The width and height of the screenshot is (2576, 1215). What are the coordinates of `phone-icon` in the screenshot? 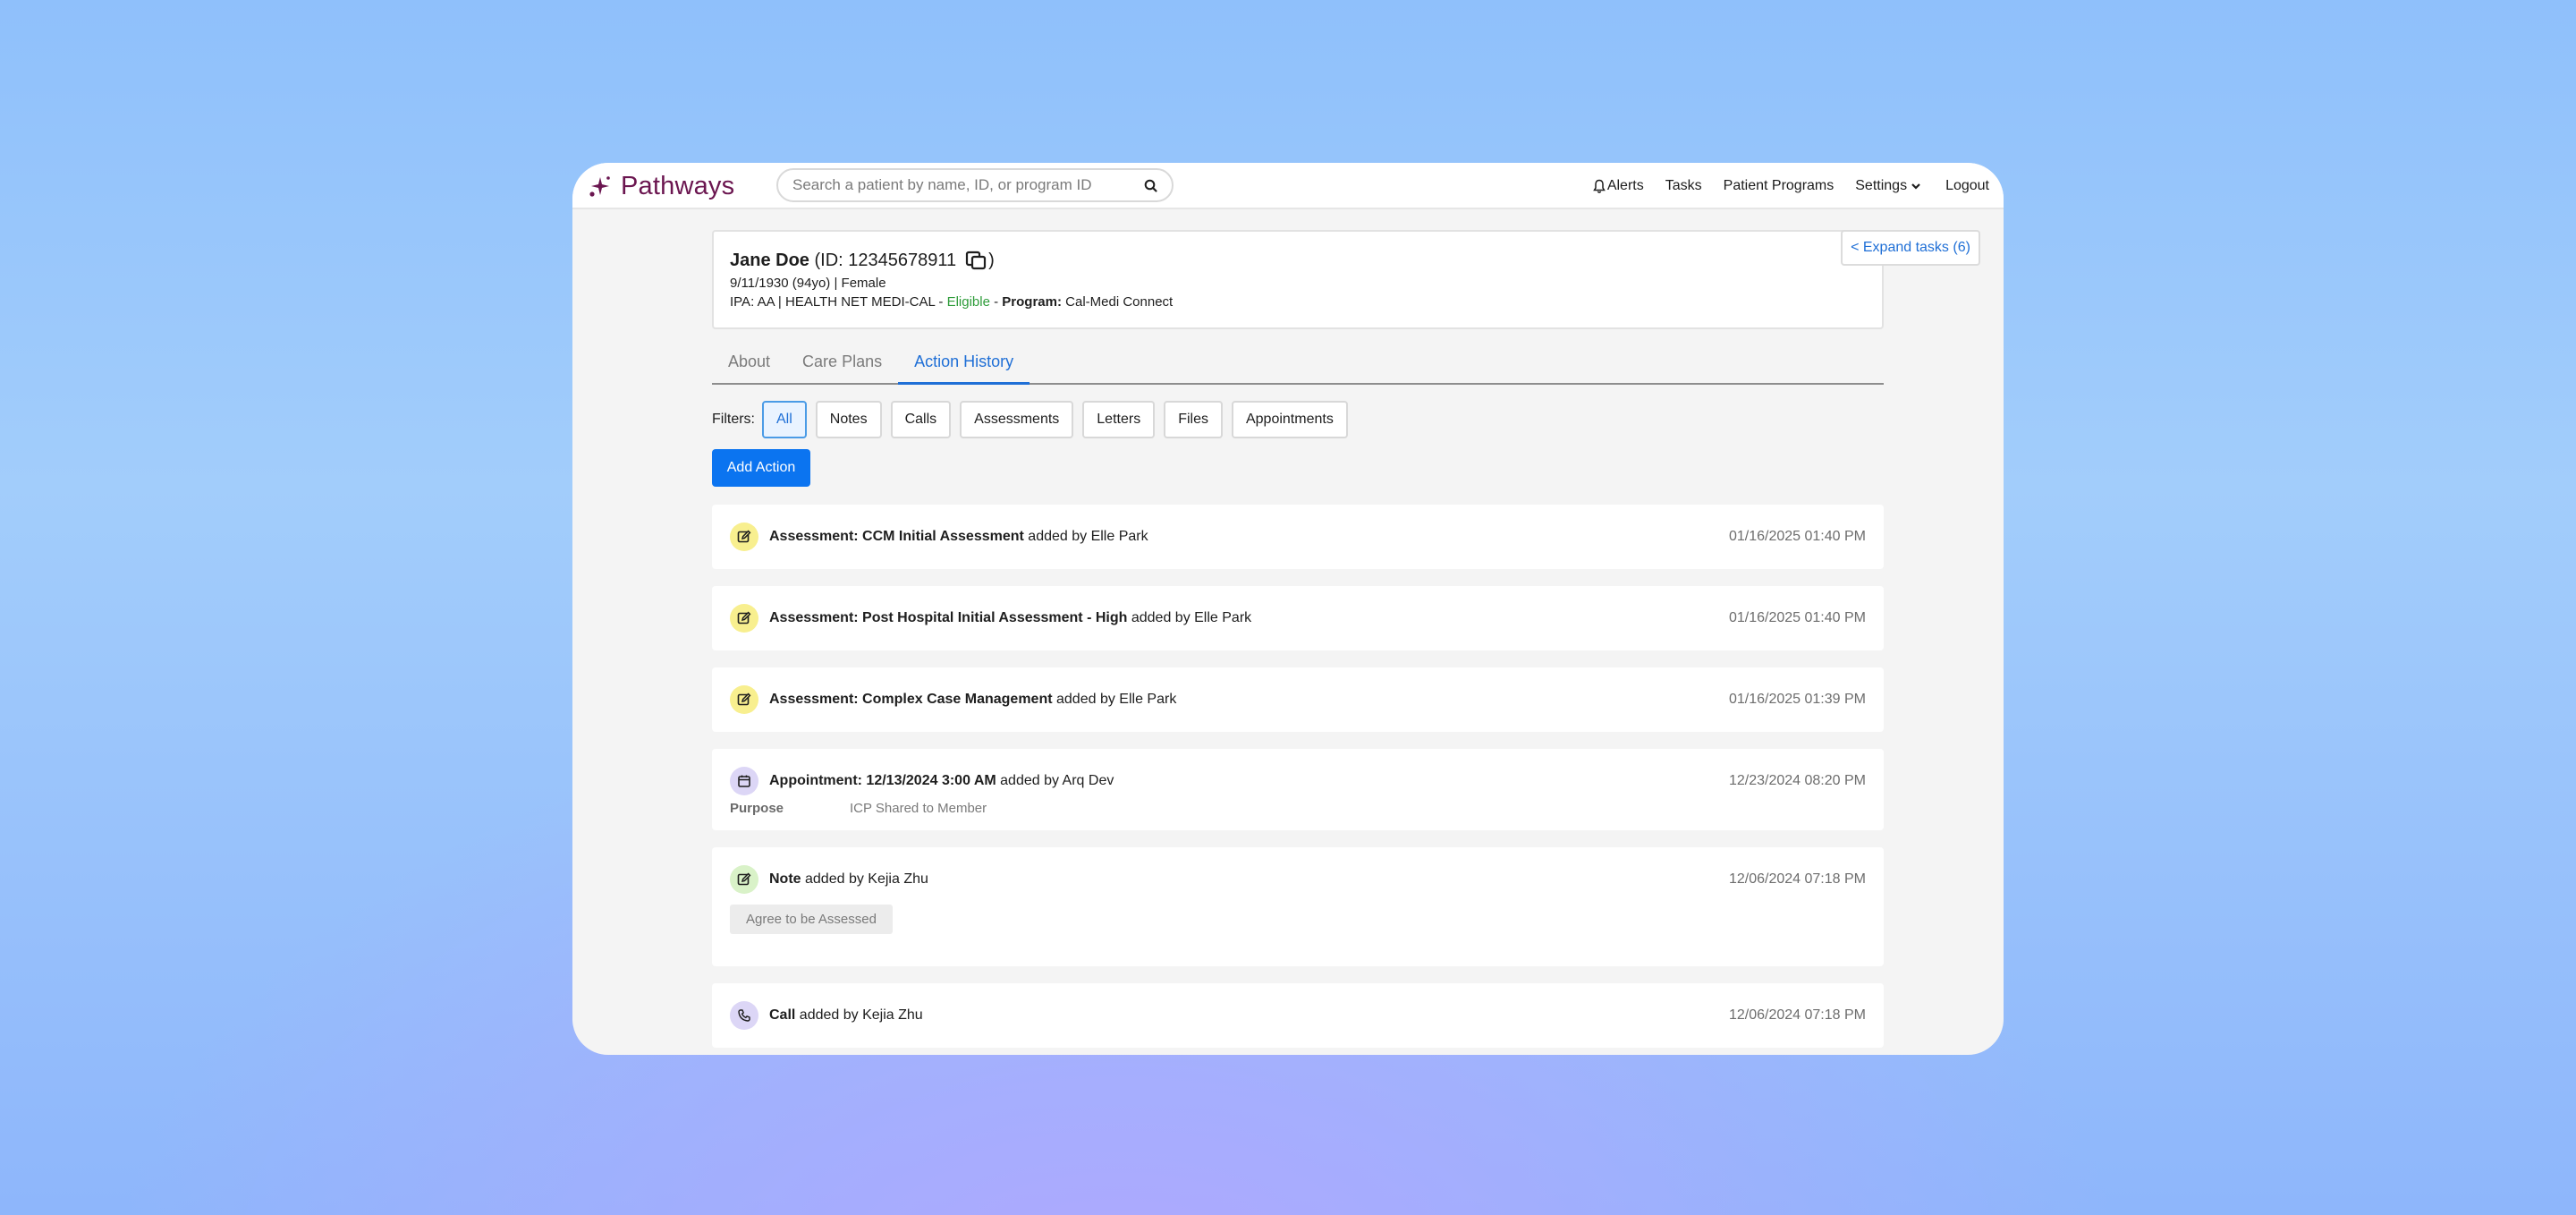 It's located at (744, 1016).